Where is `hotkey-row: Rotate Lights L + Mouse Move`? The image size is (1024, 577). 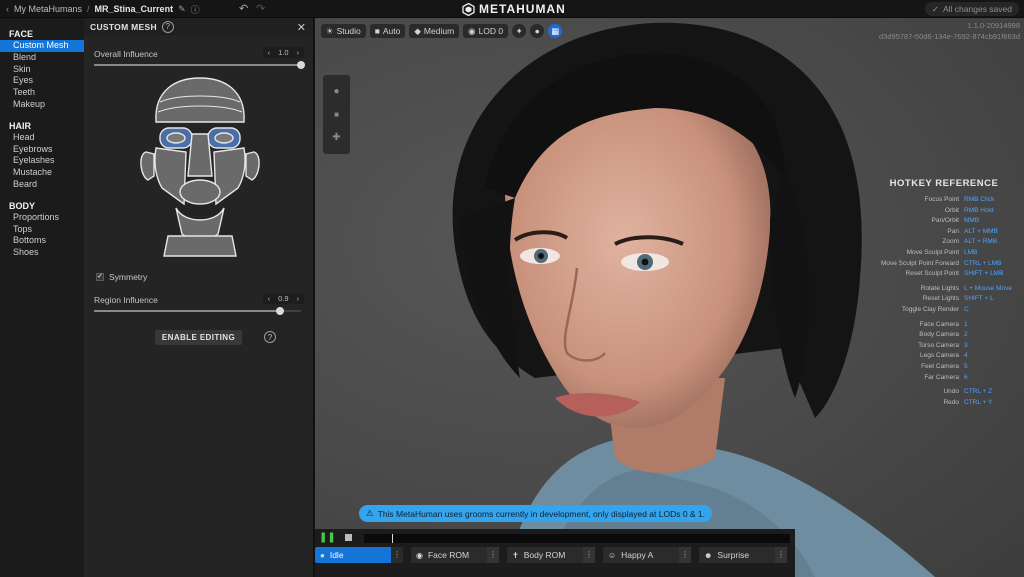 hotkey-row: Rotate Lights L + Mouse Move is located at coordinates (944, 289).